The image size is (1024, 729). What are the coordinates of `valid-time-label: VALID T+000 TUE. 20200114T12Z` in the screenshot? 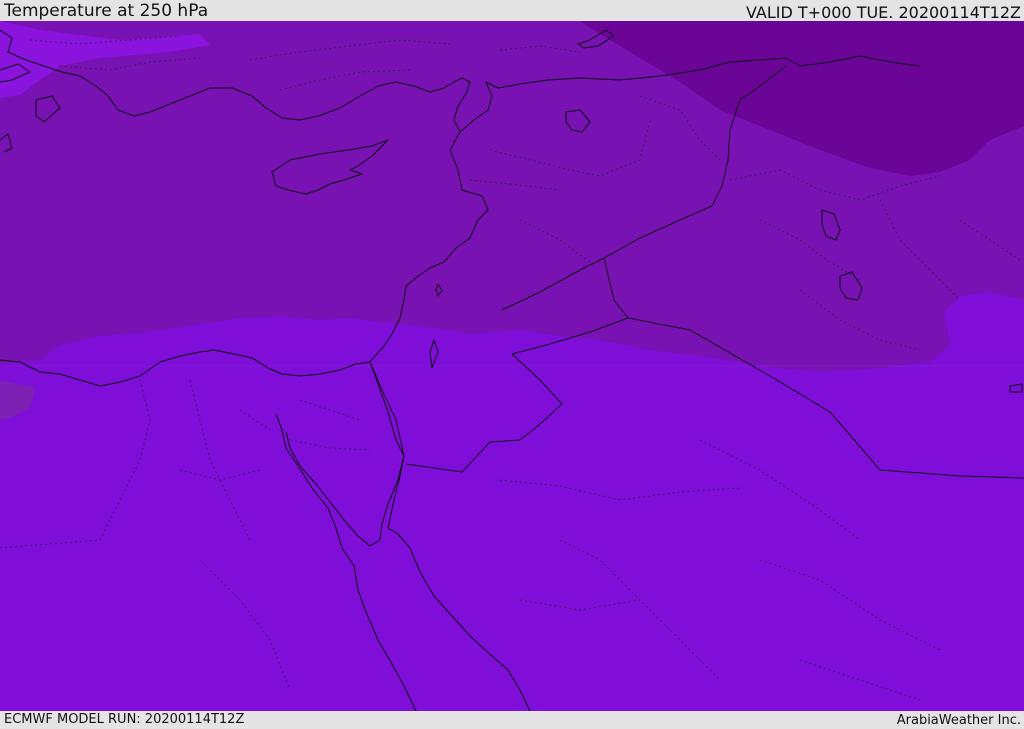 It's located at (883, 12).